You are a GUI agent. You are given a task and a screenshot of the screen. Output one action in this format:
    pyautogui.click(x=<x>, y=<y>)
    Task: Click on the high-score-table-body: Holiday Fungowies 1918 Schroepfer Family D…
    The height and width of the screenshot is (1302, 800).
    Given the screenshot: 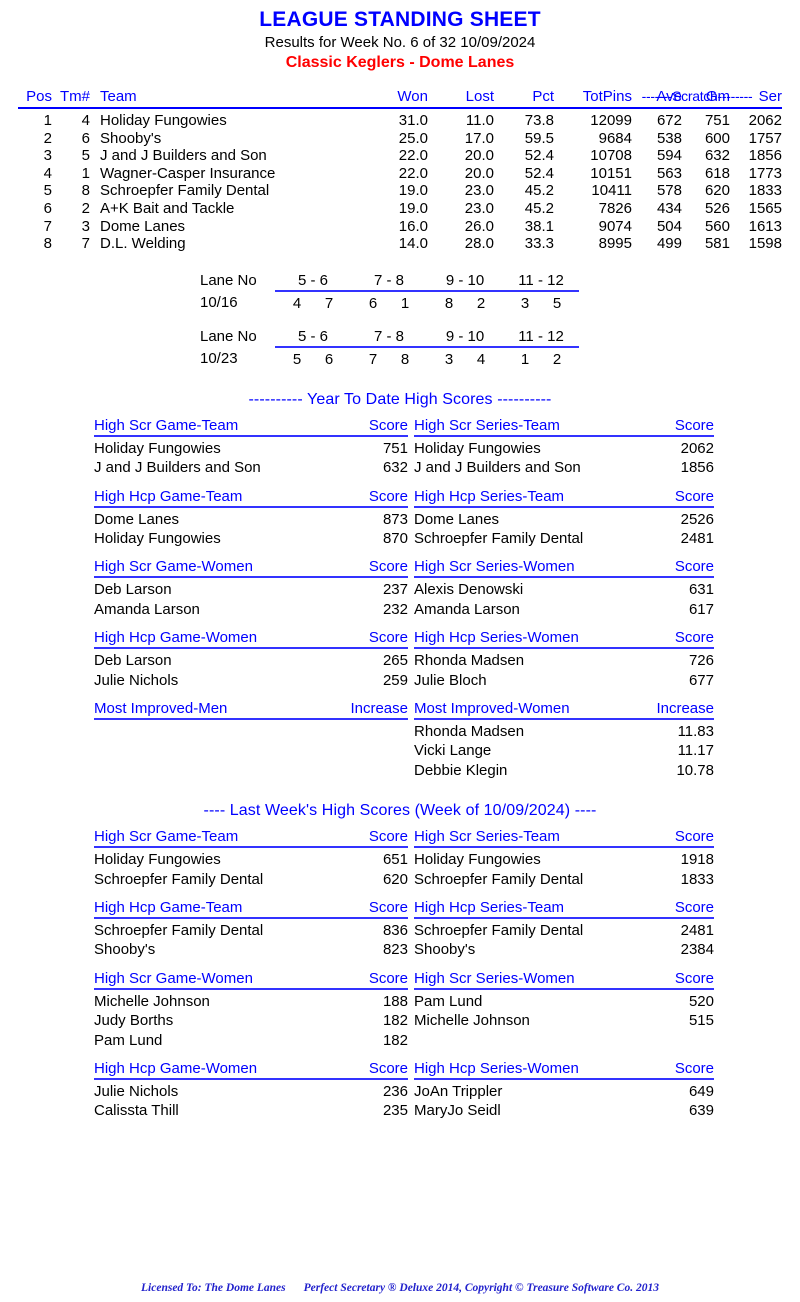 What is the action you would take?
    pyautogui.click(x=564, y=868)
    